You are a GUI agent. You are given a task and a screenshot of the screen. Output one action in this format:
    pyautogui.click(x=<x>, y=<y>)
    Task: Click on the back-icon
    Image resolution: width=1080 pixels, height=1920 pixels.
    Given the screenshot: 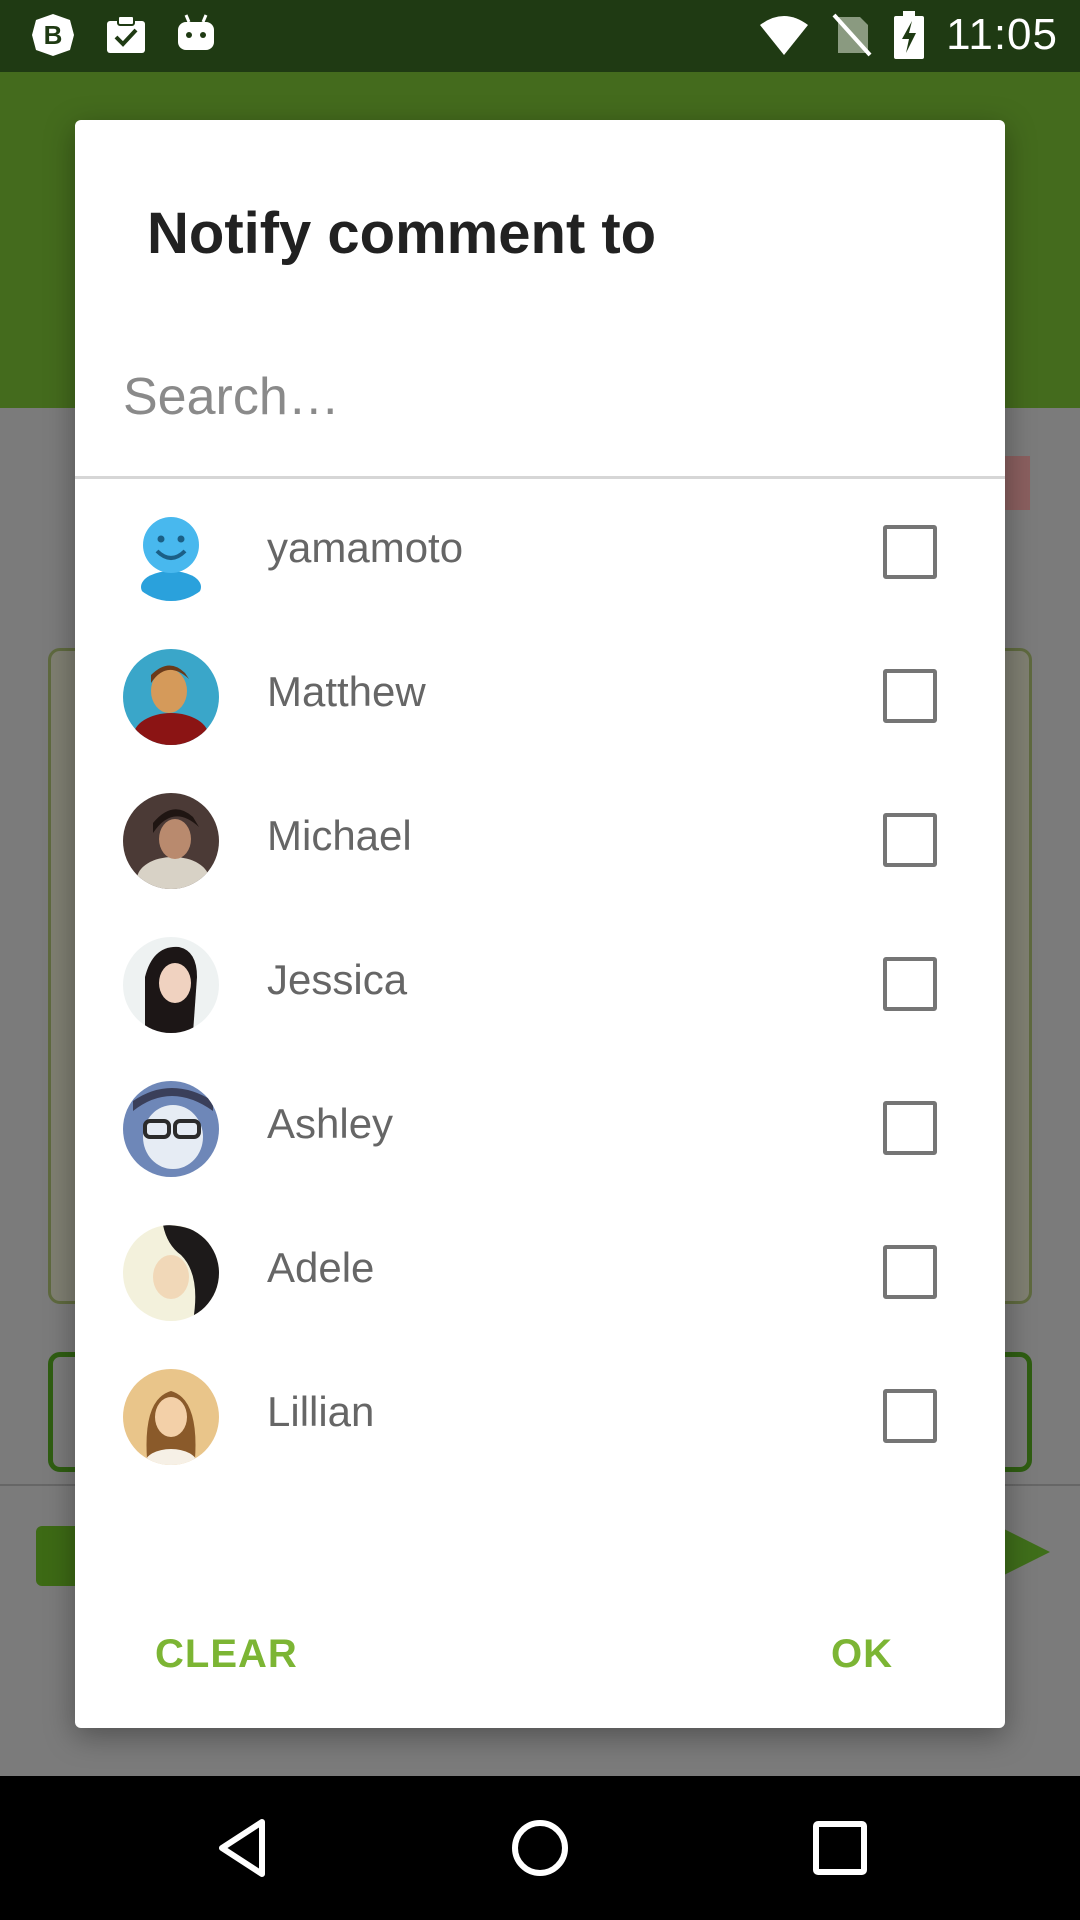 What is the action you would take?
    pyautogui.click(x=242, y=1848)
    